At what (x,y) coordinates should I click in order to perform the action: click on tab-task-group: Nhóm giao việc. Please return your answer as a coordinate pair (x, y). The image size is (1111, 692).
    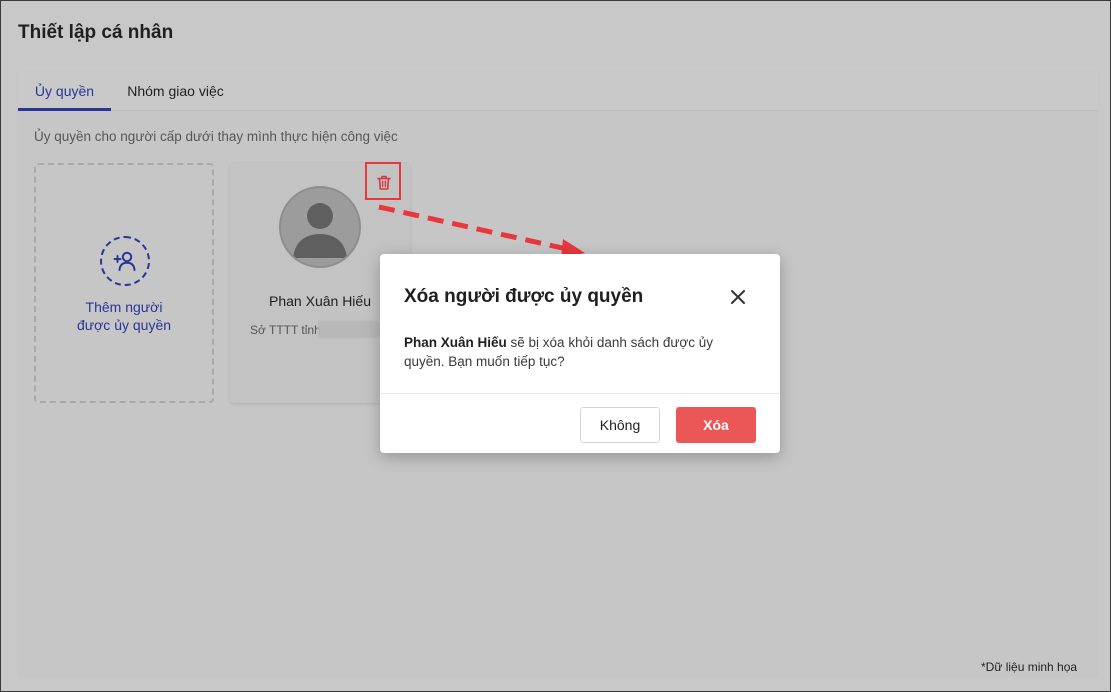
    Looking at the image, I should click on (175, 91).